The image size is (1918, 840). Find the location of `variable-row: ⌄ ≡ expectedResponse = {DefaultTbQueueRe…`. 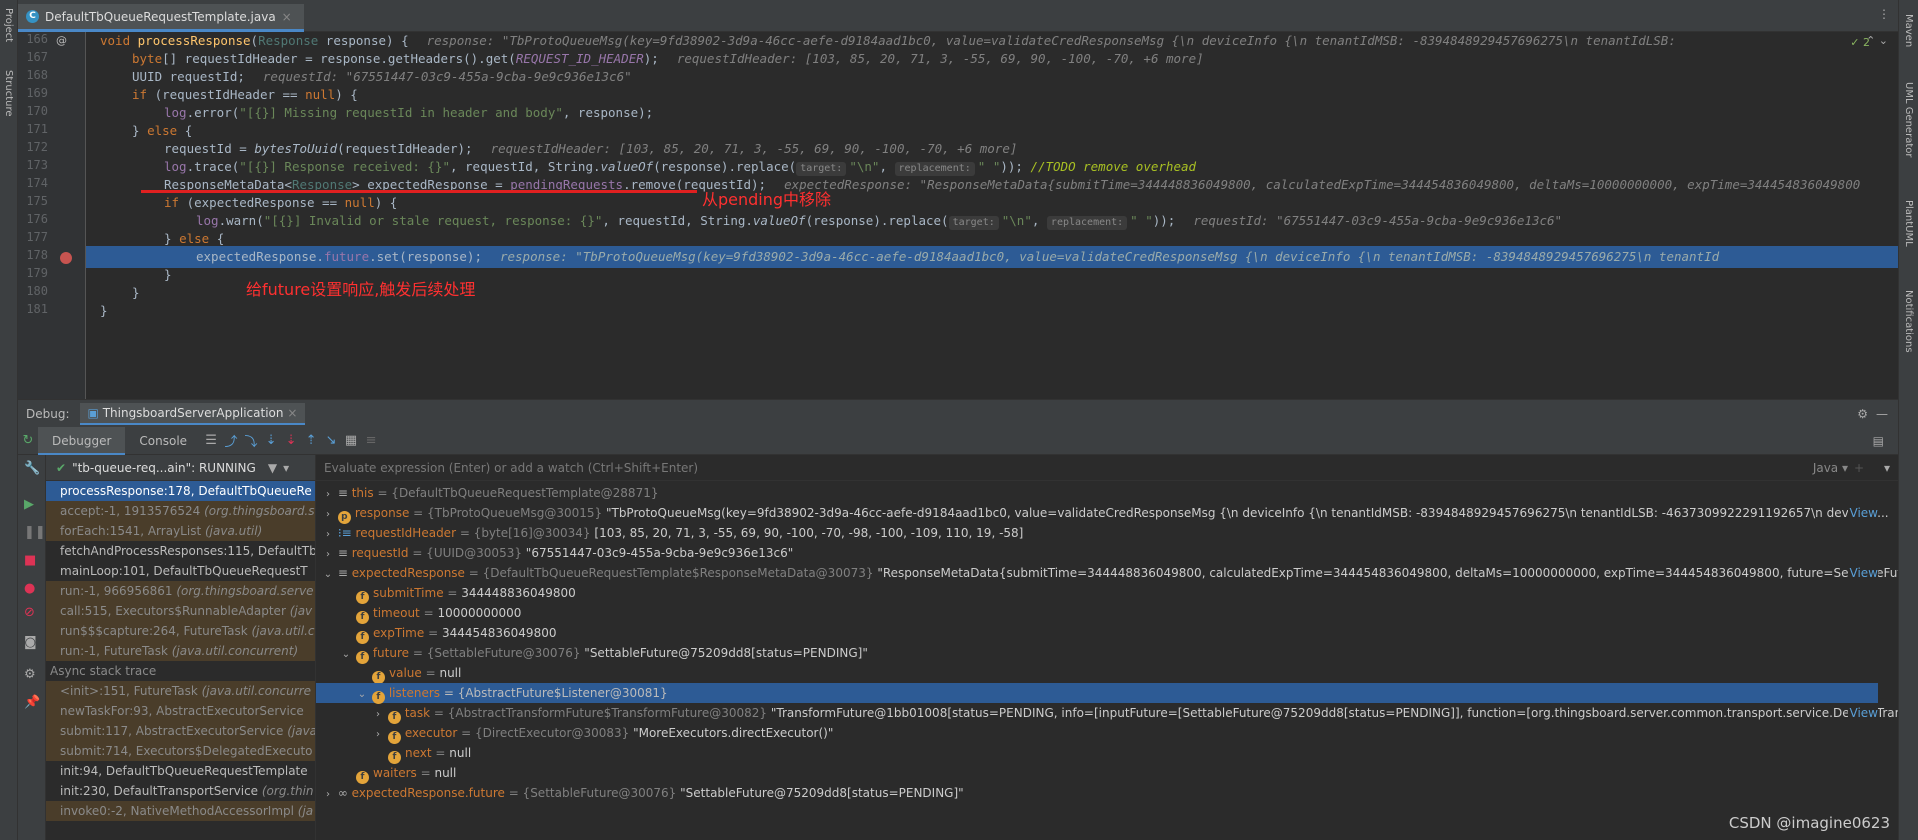

variable-row: ⌄ ≡ expectedResponse = {DefaultTbQueueRe… is located at coordinates (1107, 574).